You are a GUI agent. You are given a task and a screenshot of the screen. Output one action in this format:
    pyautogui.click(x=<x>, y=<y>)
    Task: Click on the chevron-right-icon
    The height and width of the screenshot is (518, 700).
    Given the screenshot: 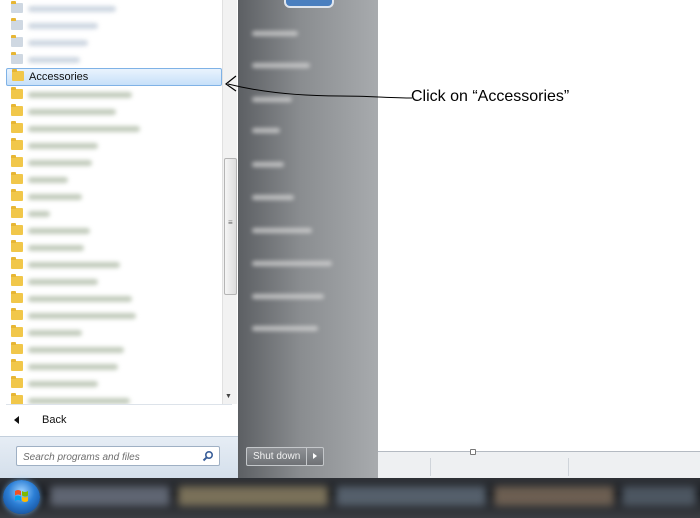 What is the action you would take?
    pyautogui.click(x=315, y=456)
    